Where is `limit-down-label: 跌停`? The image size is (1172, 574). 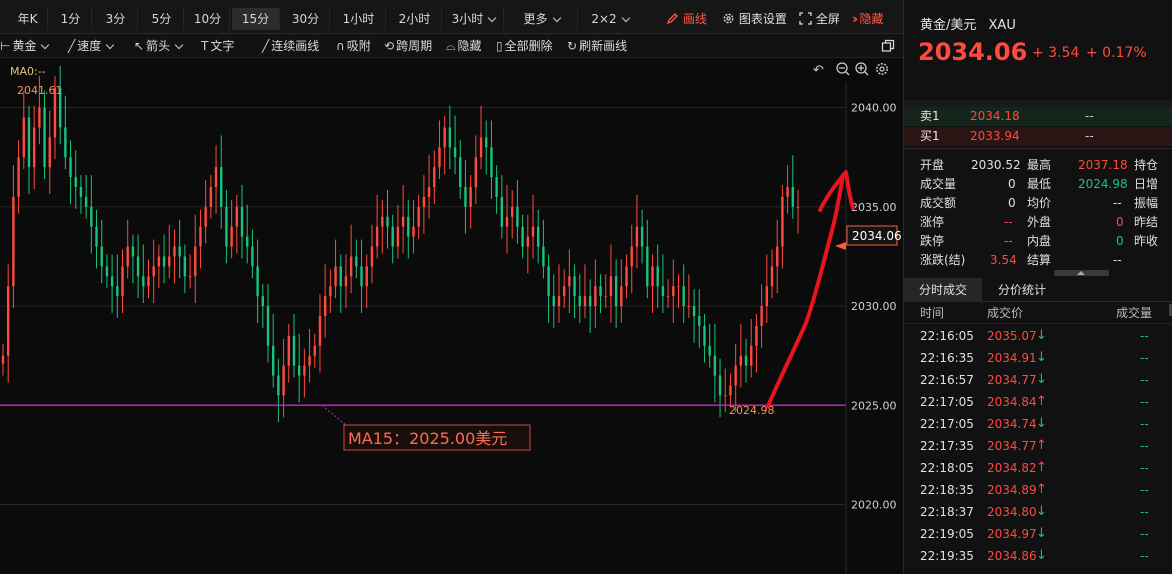
limit-down-label: 跌停 is located at coordinates (932, 241).